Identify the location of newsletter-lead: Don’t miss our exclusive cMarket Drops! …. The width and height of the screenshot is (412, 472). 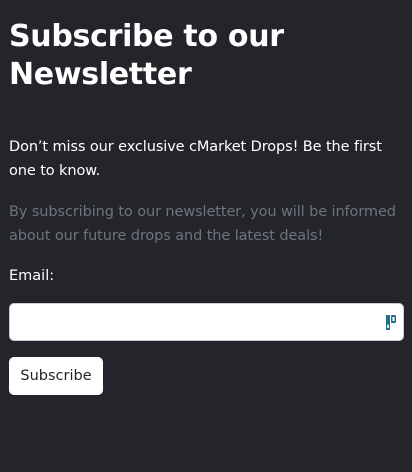
(195, 159).